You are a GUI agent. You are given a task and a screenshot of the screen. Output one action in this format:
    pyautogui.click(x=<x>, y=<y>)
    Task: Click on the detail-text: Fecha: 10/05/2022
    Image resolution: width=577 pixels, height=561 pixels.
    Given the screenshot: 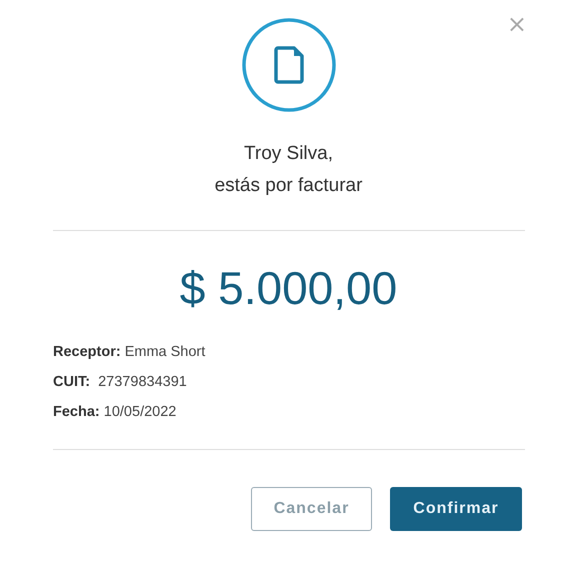 What is the action you would take?
    pyautogui.click(x=115, y=412)
    